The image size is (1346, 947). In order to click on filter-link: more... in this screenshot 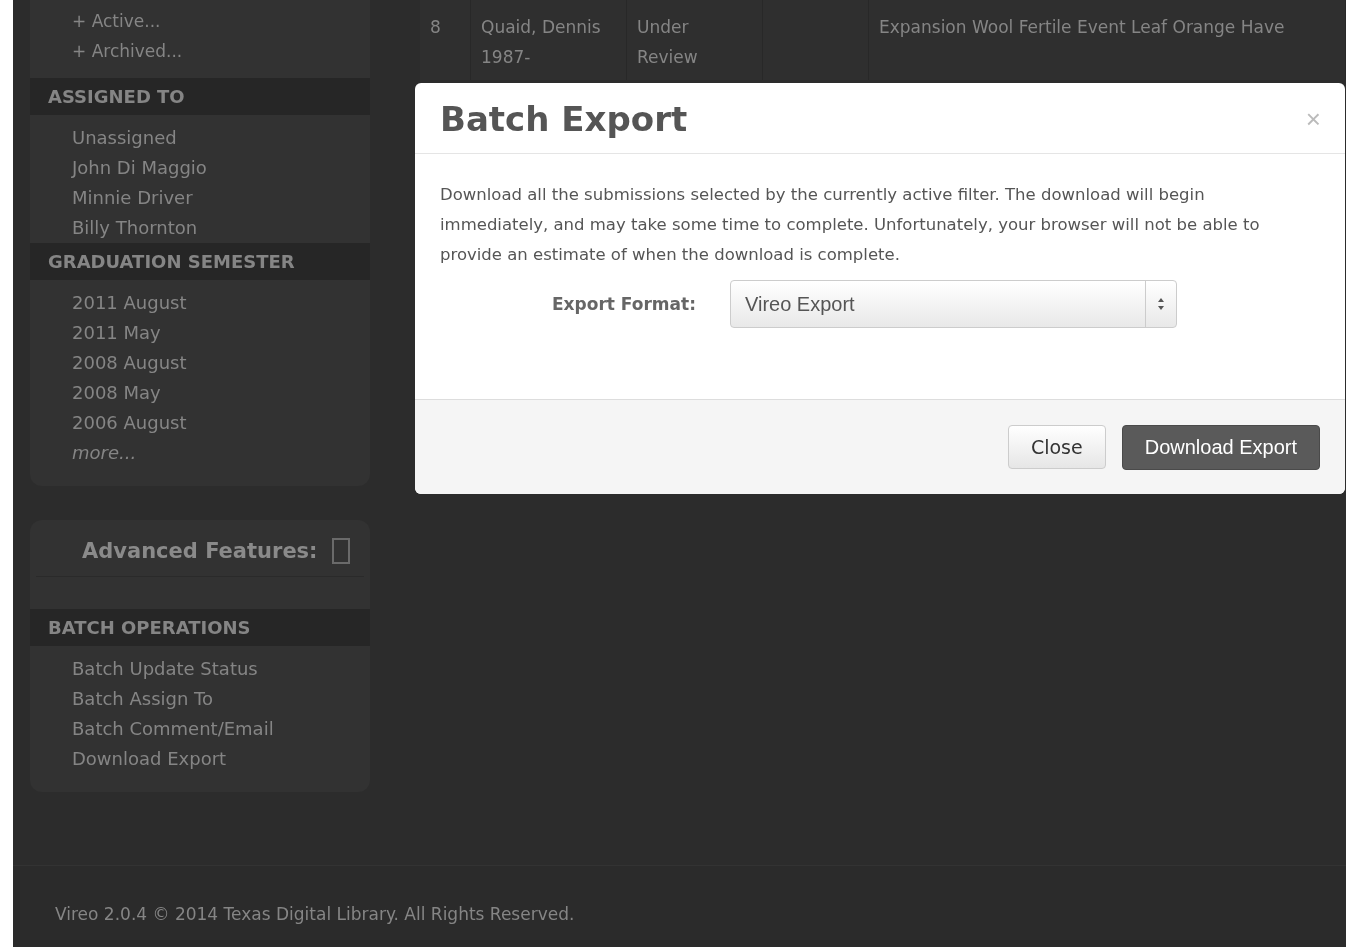, I will do `click(104, 453)`.